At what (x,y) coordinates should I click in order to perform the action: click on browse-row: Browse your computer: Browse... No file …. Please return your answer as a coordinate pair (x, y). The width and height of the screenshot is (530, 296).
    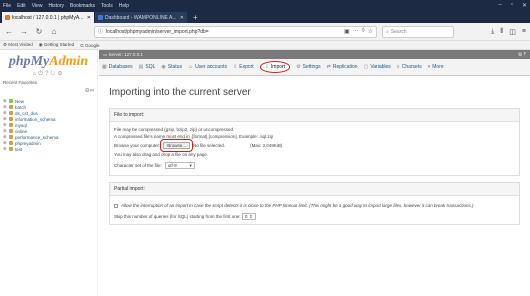
    Looking at the image, I should click on (314, 145).